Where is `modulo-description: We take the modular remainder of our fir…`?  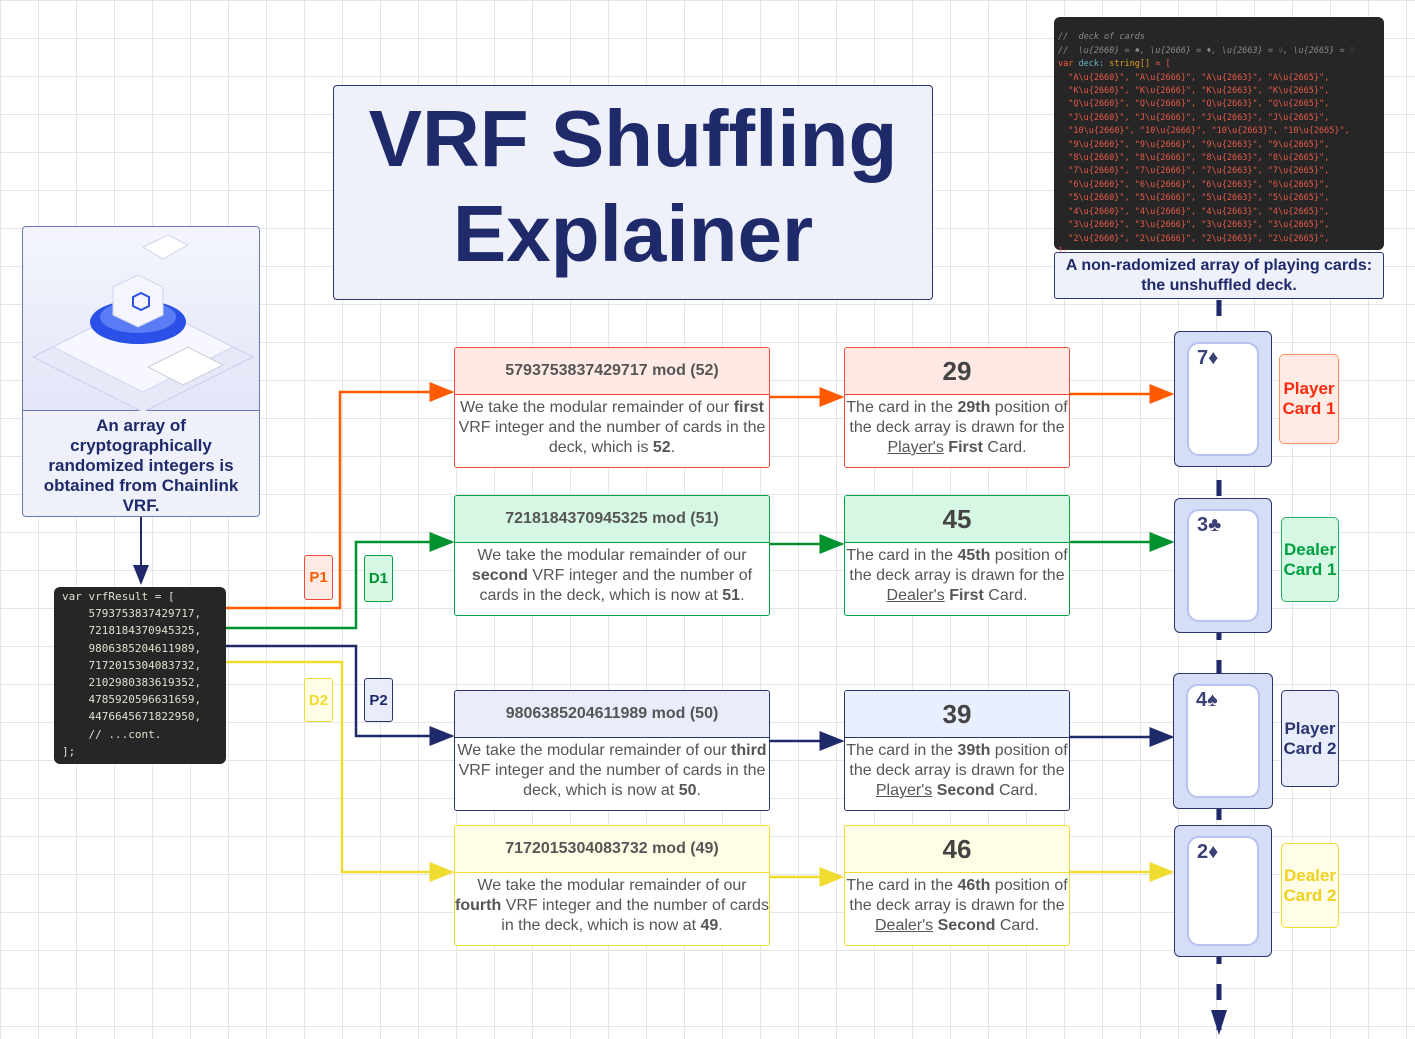
modulo-description: We take the modular remainder of our fir… is located at coordinates (612, 427).